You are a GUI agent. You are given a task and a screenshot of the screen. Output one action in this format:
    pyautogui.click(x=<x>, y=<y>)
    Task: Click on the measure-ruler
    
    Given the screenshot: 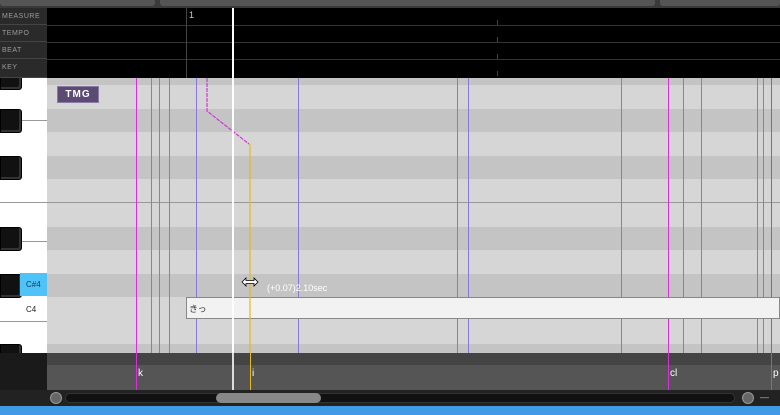 What is the action you would take?
    pyautogui.click(x=413, y=17)
    